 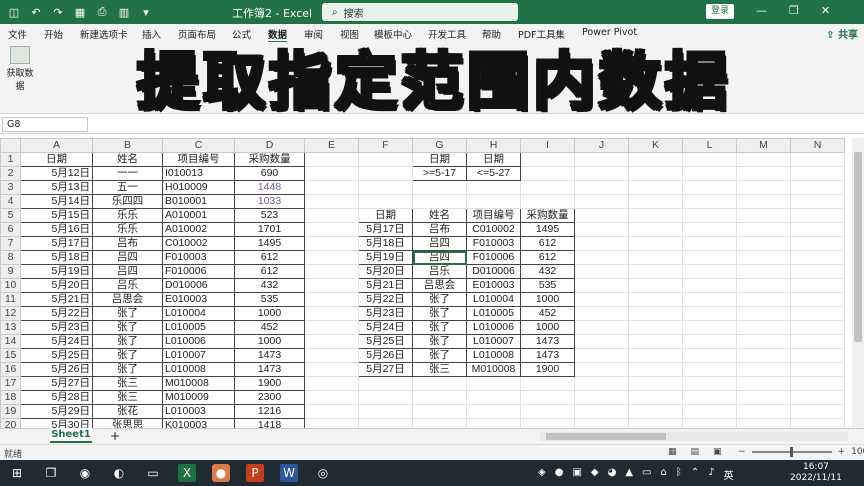 I want to click on cell-I9: 432, so click(x=547, y=271).